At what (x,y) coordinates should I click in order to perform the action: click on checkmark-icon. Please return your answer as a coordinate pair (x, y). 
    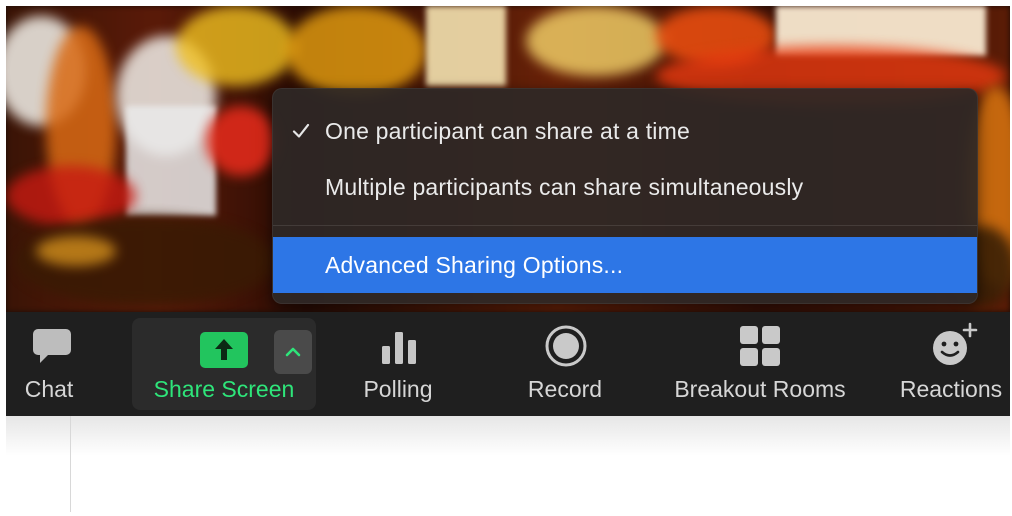
    Looking at the image, I should click on (301, 130).